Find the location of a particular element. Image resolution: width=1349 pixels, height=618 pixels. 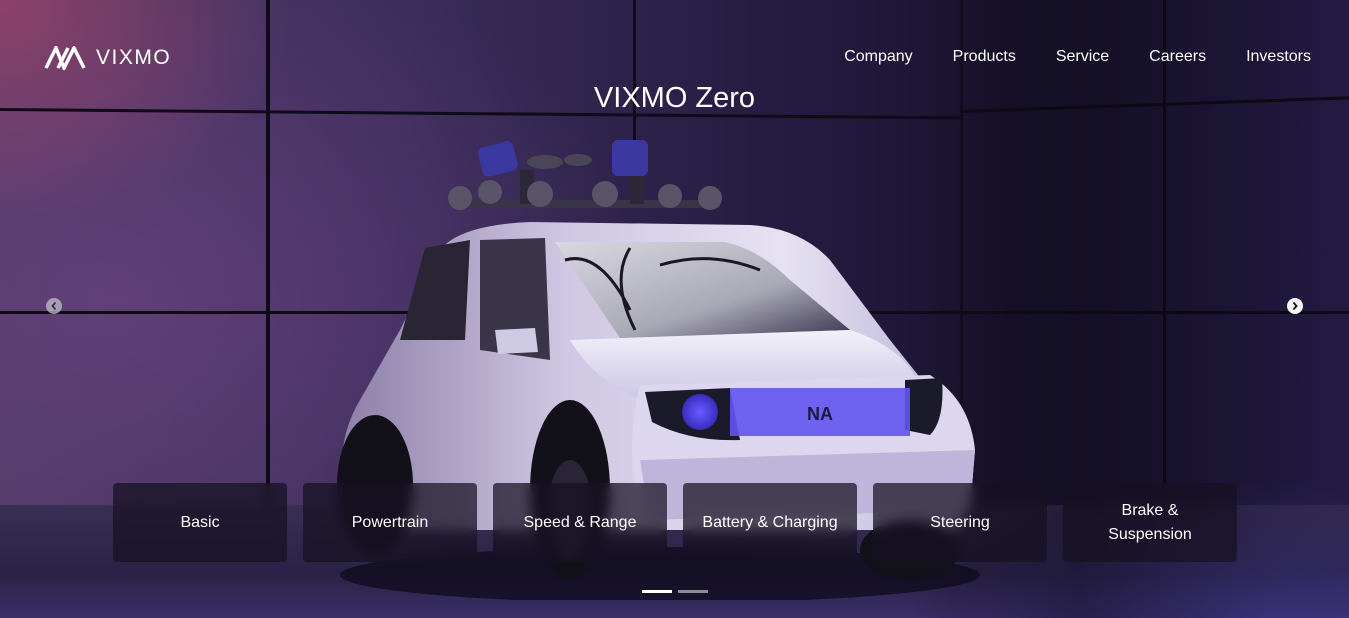

carousel-next-button is located at coordinates (1295, 306).